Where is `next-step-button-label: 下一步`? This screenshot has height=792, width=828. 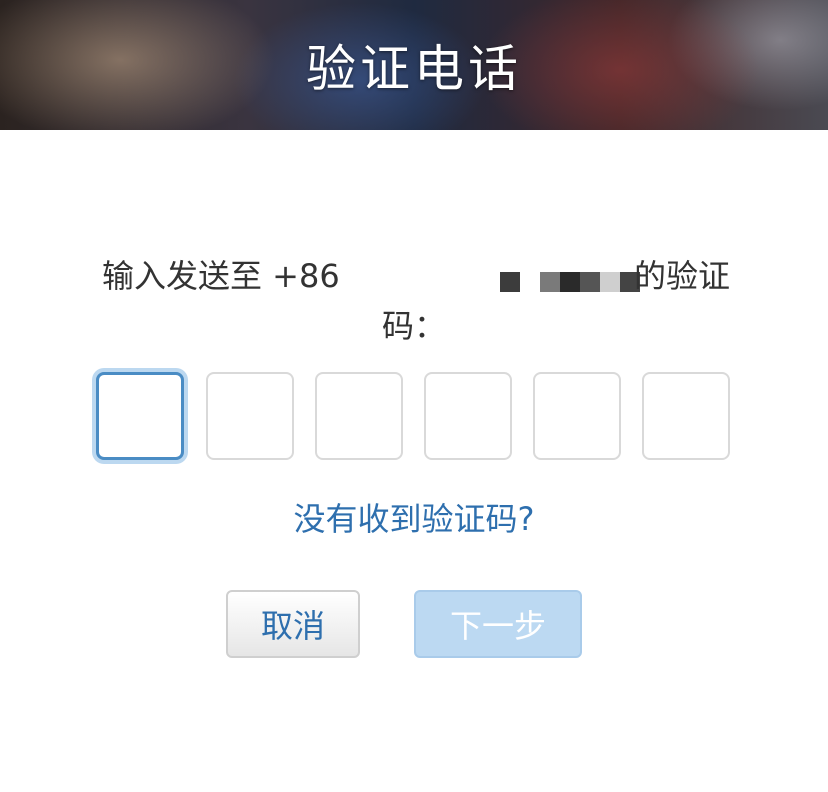 next-step-button-label: 下一步 is located at coordinates (497, 626).